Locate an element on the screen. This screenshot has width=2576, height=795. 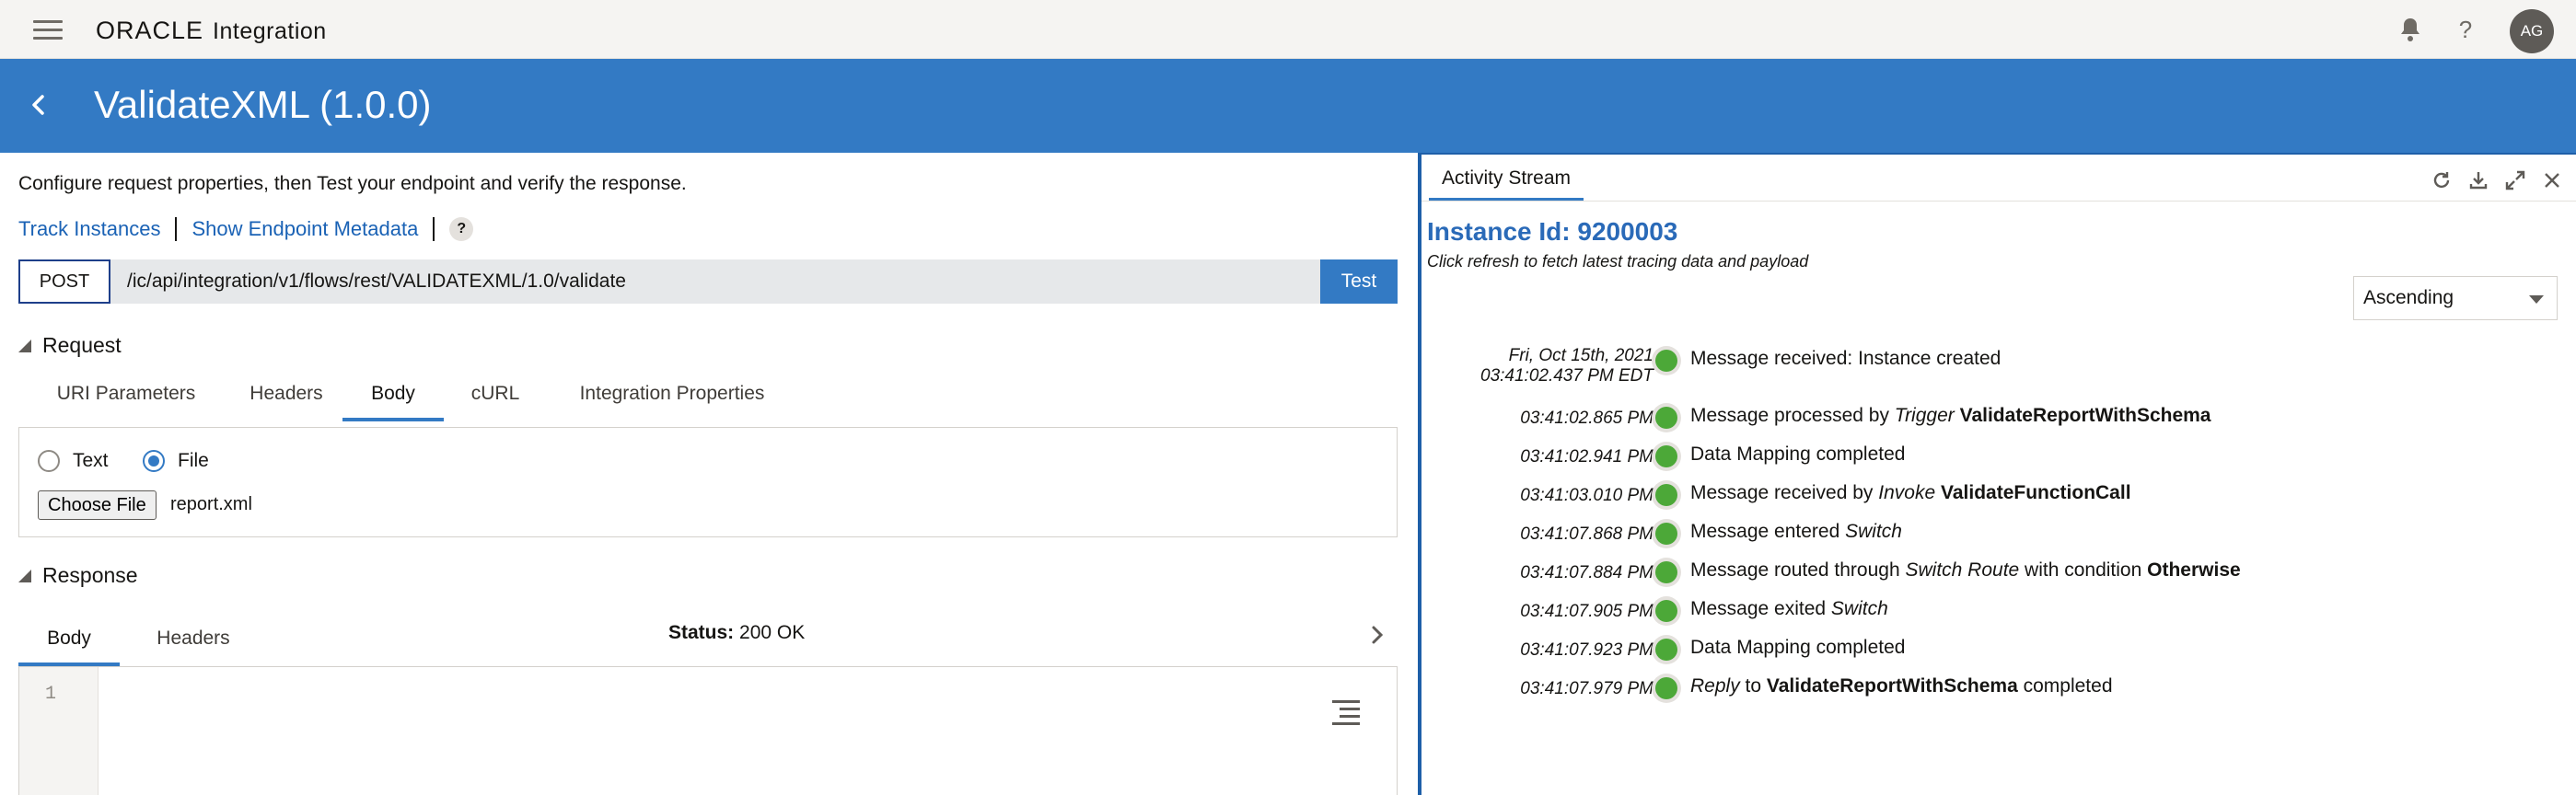
back-button is located at coordinates (38, 104).